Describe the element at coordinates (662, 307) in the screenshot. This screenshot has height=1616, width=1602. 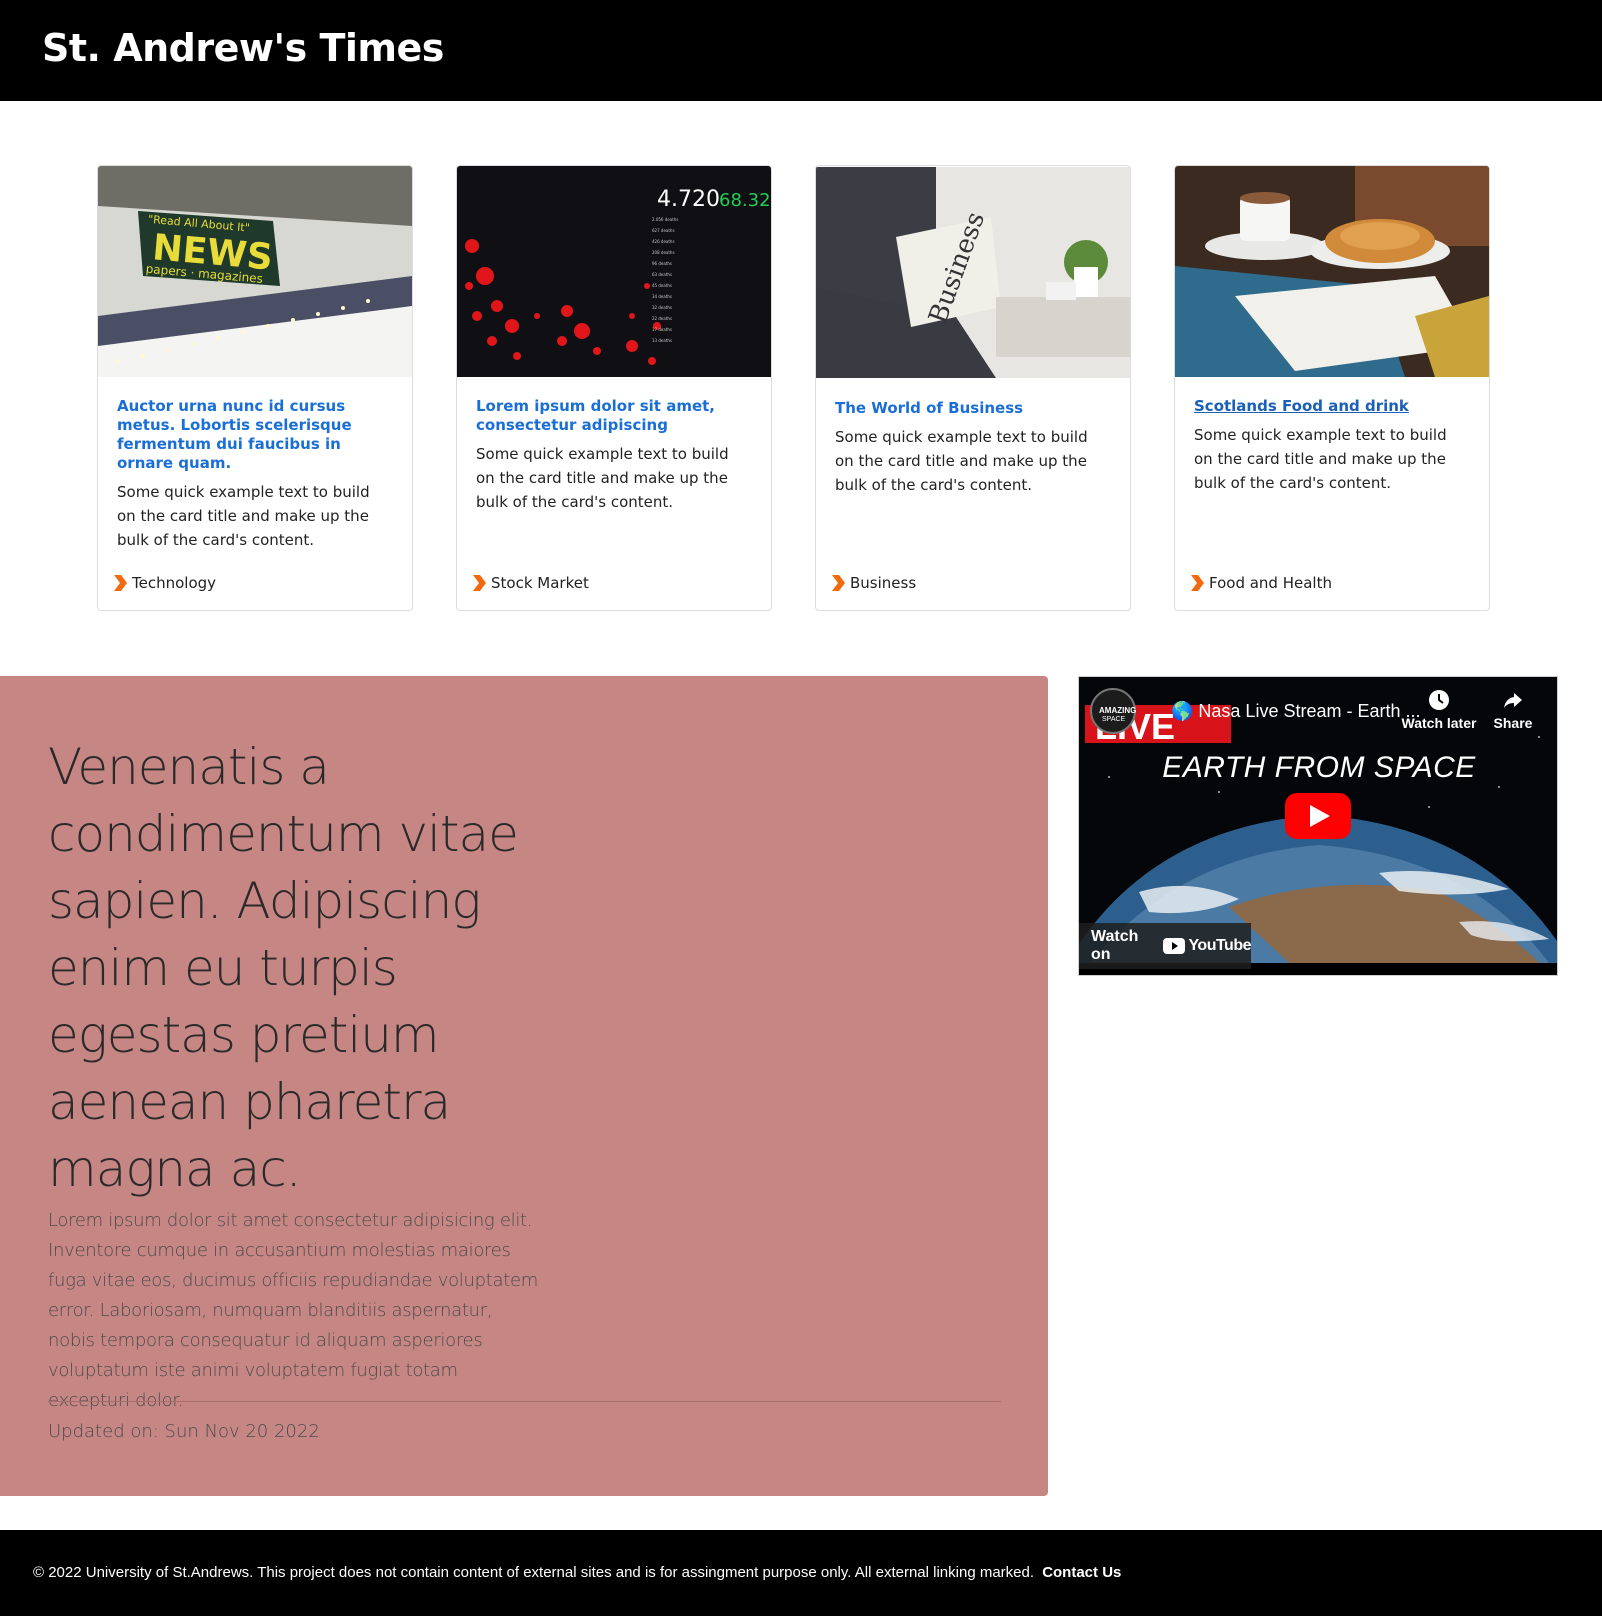
I see `svg-text: 32 deaths` at that location.